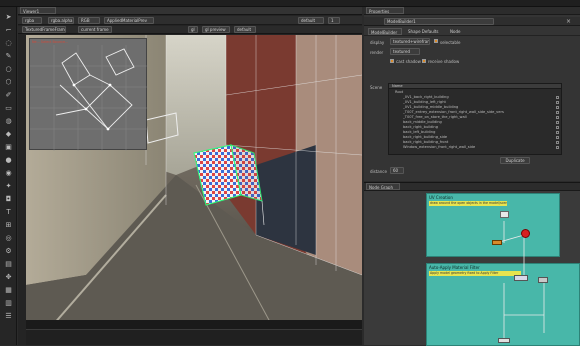 Image resolution: width=580 pixels, height=346 pixels. I want to click on close-icon: ×, so click(568, 21).